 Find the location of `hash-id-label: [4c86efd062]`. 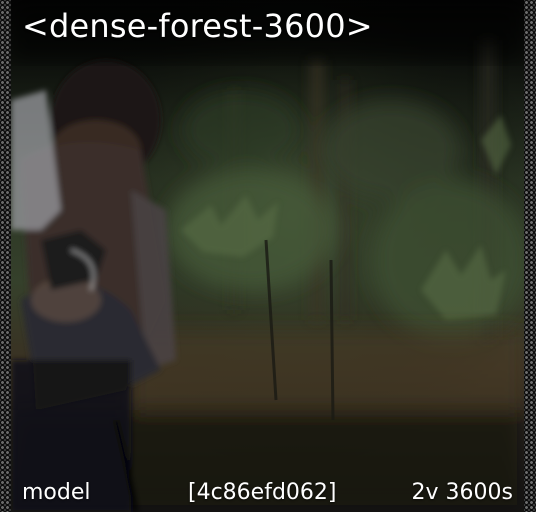

hash-id-label: [4c86efd062] is located at coordinates (262, 492).